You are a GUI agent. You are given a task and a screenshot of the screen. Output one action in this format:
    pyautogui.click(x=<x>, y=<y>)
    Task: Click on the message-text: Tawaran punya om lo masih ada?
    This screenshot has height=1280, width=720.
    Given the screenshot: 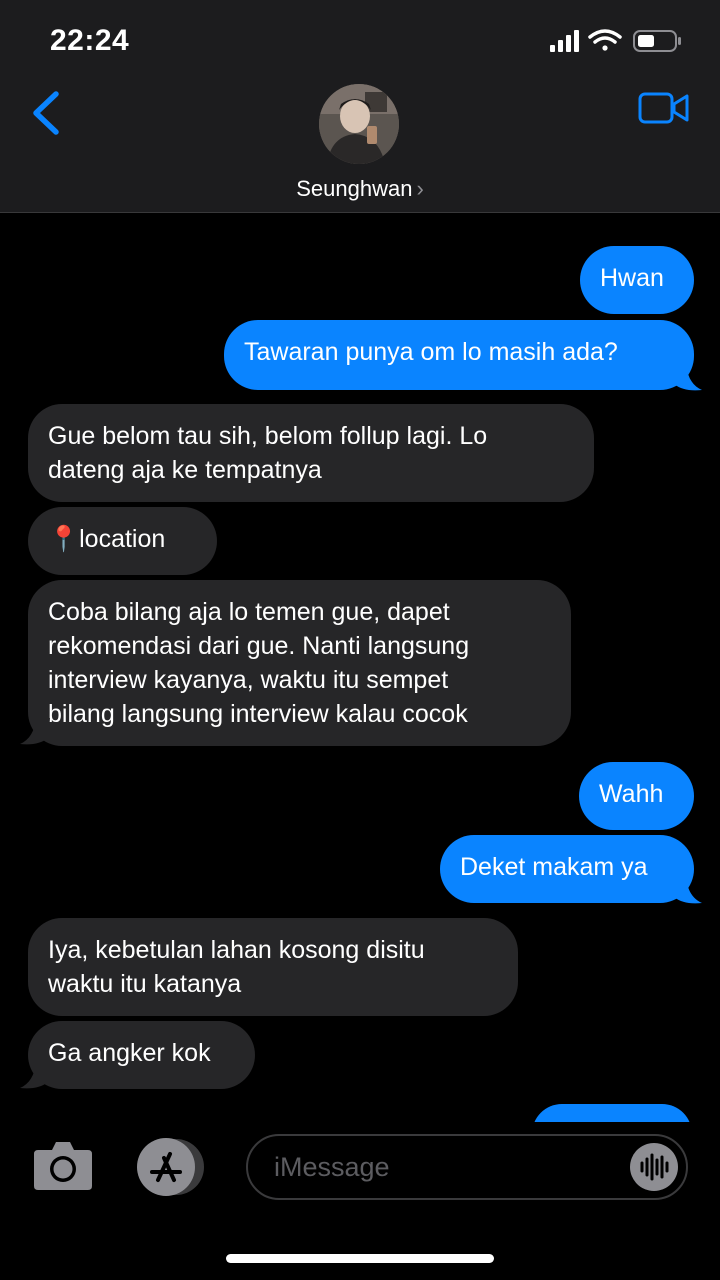 What is the action you would take?
    pyautogui.click(x=431, y=352)
    